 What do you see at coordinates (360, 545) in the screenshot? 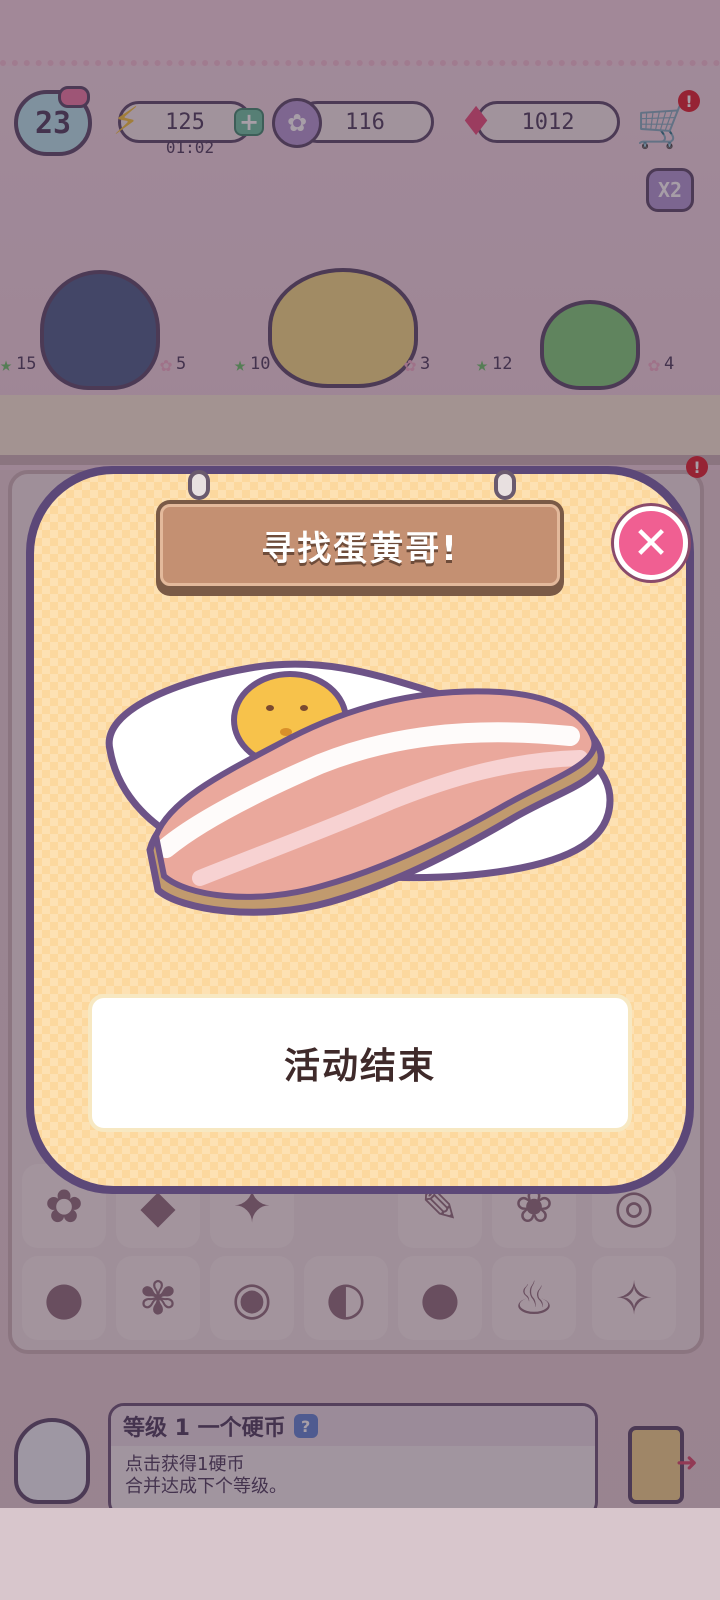
I see `modal-title: 寻找蛋黄哥!` at bounding box center [360, 545].